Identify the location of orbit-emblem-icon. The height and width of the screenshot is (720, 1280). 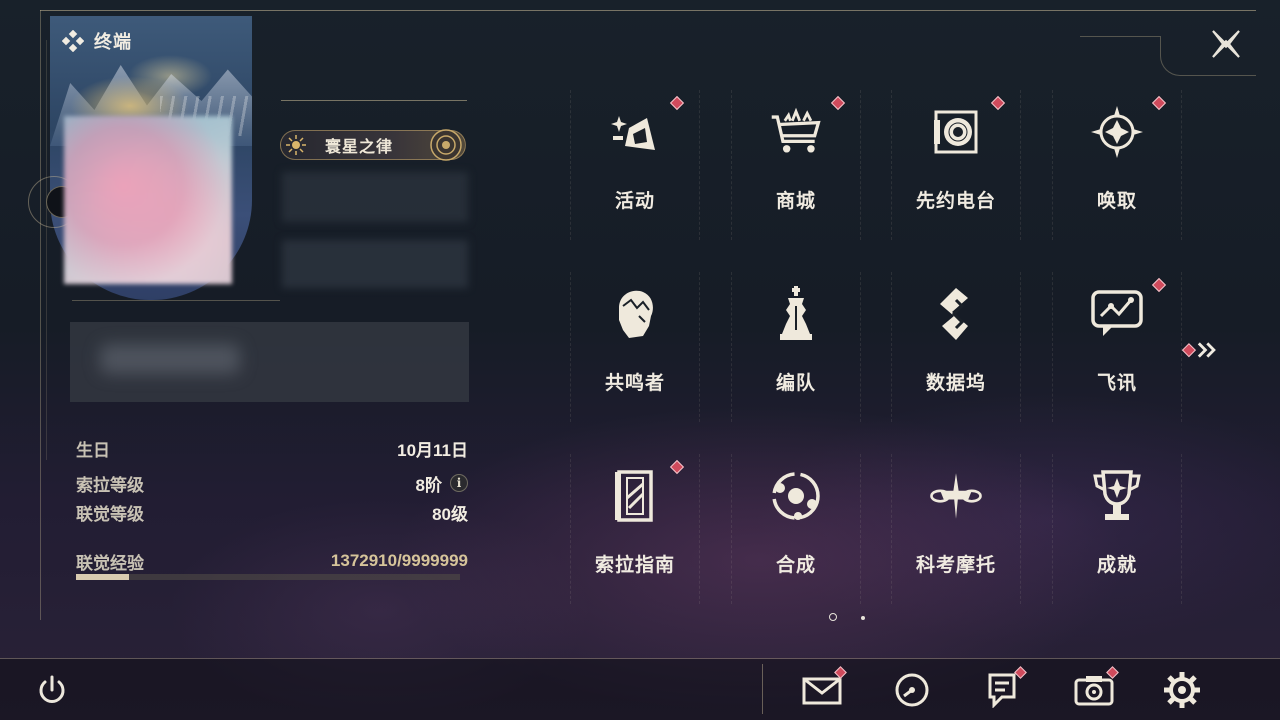
(446, 145).